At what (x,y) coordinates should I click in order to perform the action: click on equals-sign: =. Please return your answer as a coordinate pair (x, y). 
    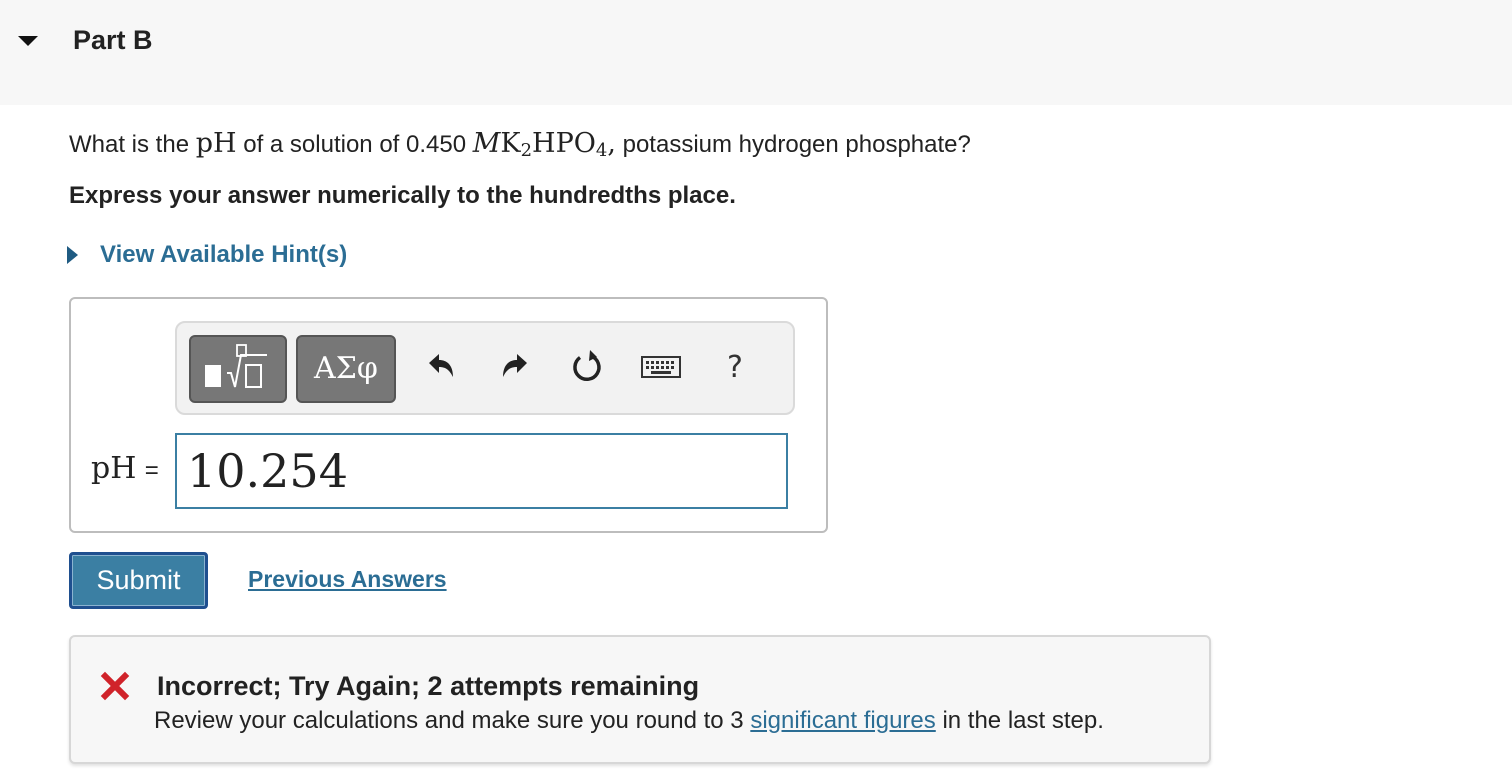
    Looking at the image, I should click on (151, 470).